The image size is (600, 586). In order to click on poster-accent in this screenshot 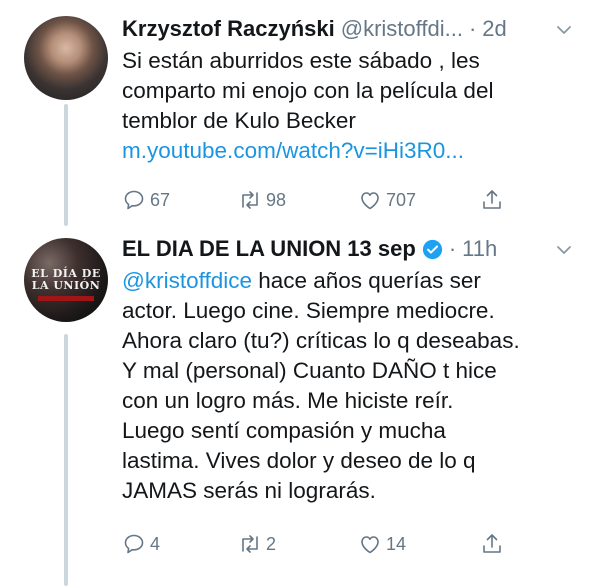, I will do `click(66, 298)`.